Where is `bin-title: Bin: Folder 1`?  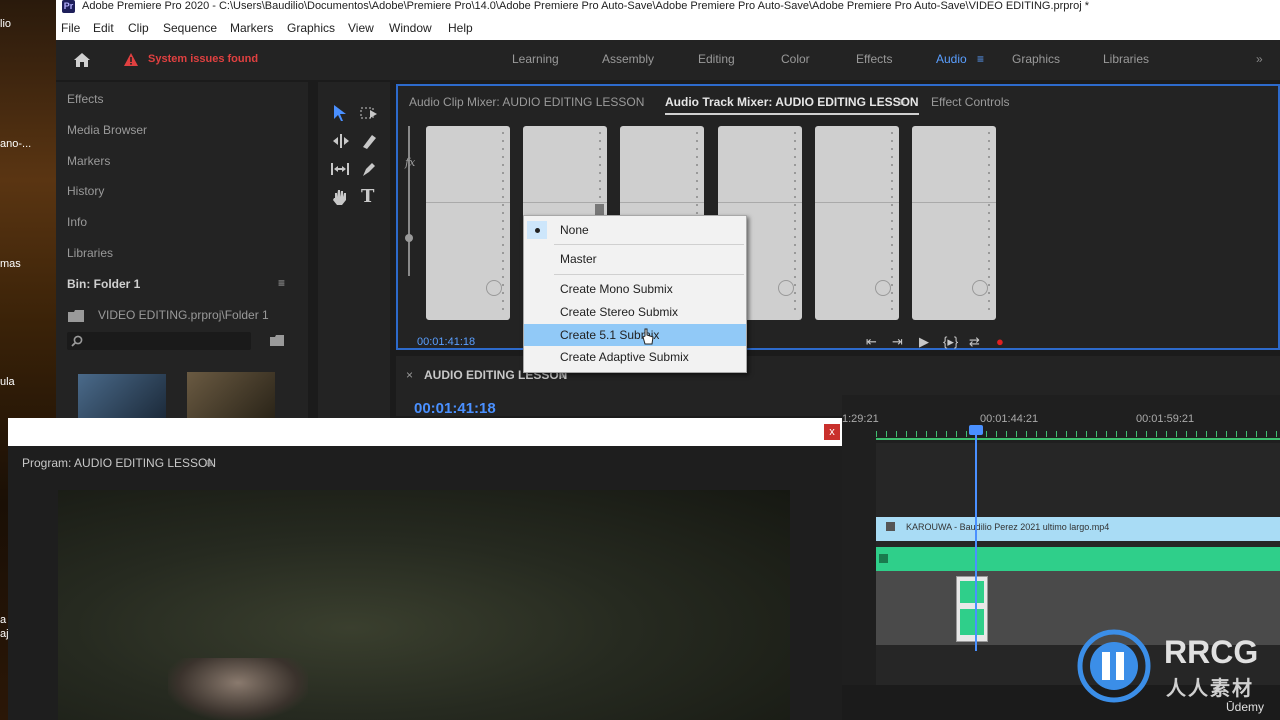 bin-title: Bin: Folder 1 is located at coordinates (103, 284).